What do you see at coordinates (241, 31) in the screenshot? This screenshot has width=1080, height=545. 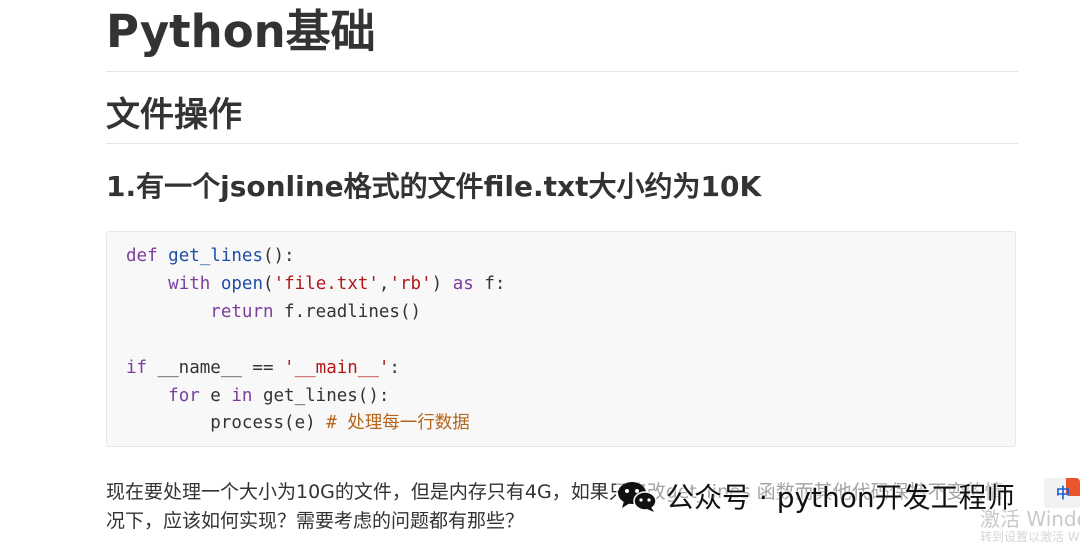 I see `page-title: Python基础` at bounding box center [241, 31].